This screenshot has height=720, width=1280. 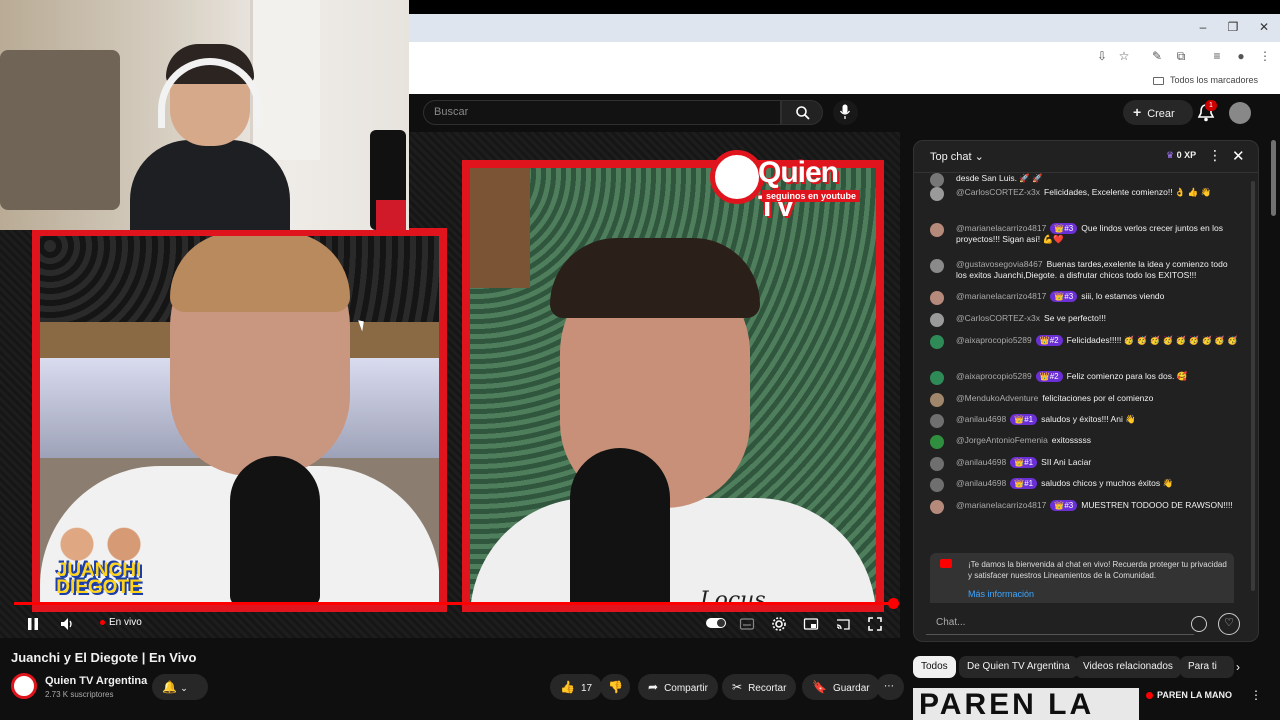 I want to click on chat-username: @gustavosegovia8467, so click(x=999, y=264).